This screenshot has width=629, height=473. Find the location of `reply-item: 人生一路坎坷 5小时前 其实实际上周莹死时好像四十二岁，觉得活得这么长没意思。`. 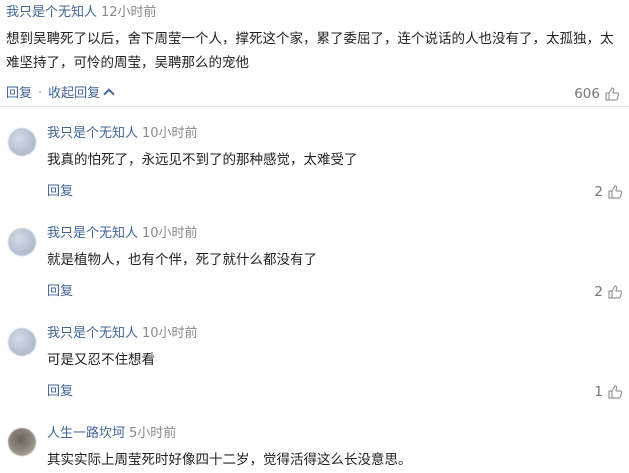

reply-item: 人生一路坎坷 5小时前 其实实际上周莹死时好像四十二岁，觉得活得这么长没意思。 is located at coordinates (314, 443).